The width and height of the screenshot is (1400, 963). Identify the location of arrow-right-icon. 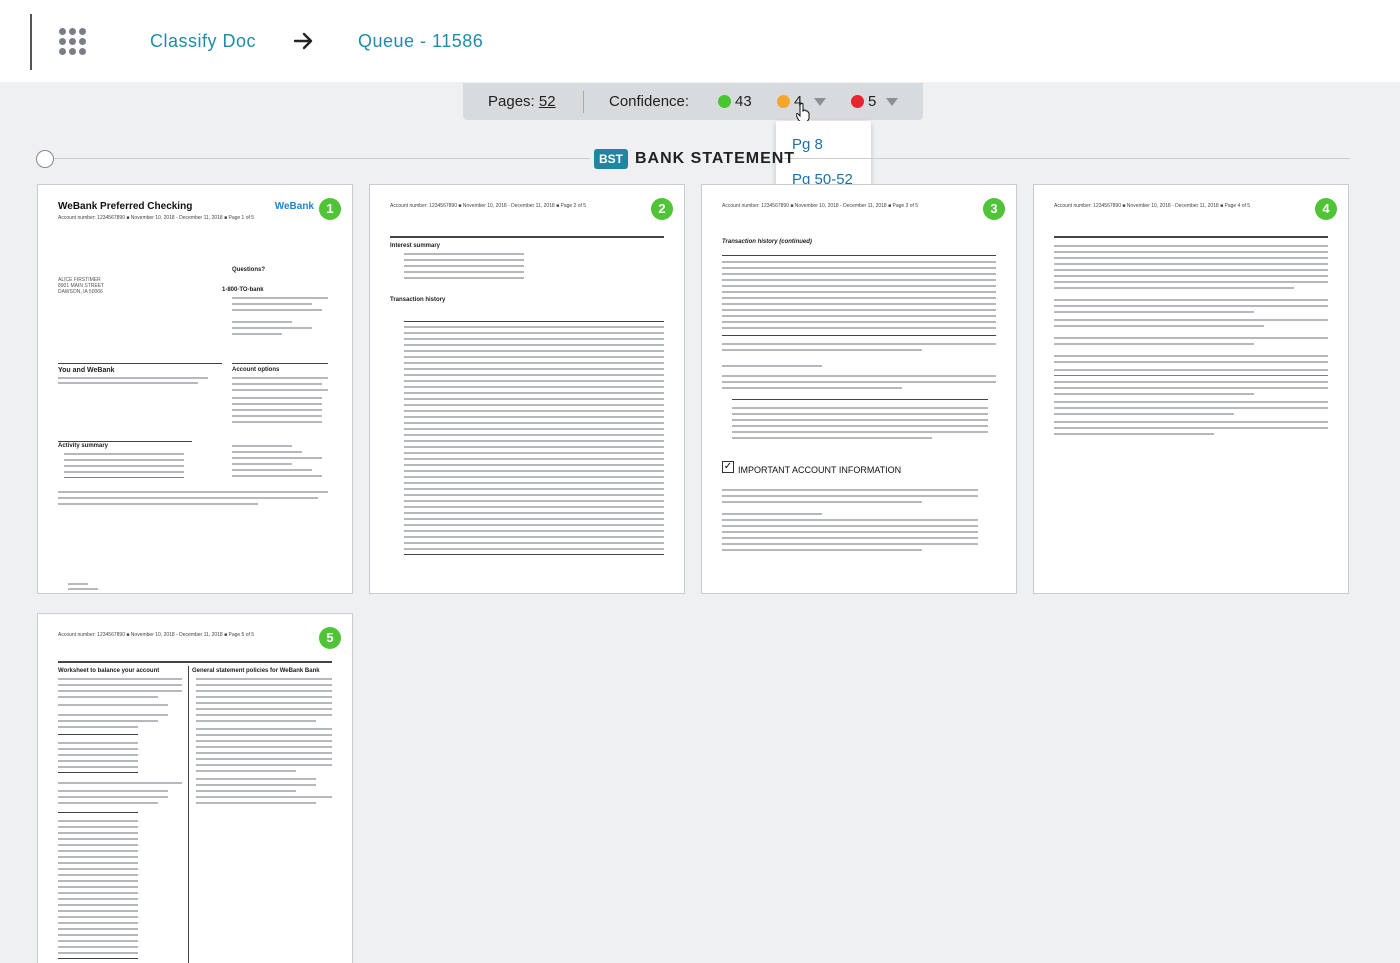
(303, 41).